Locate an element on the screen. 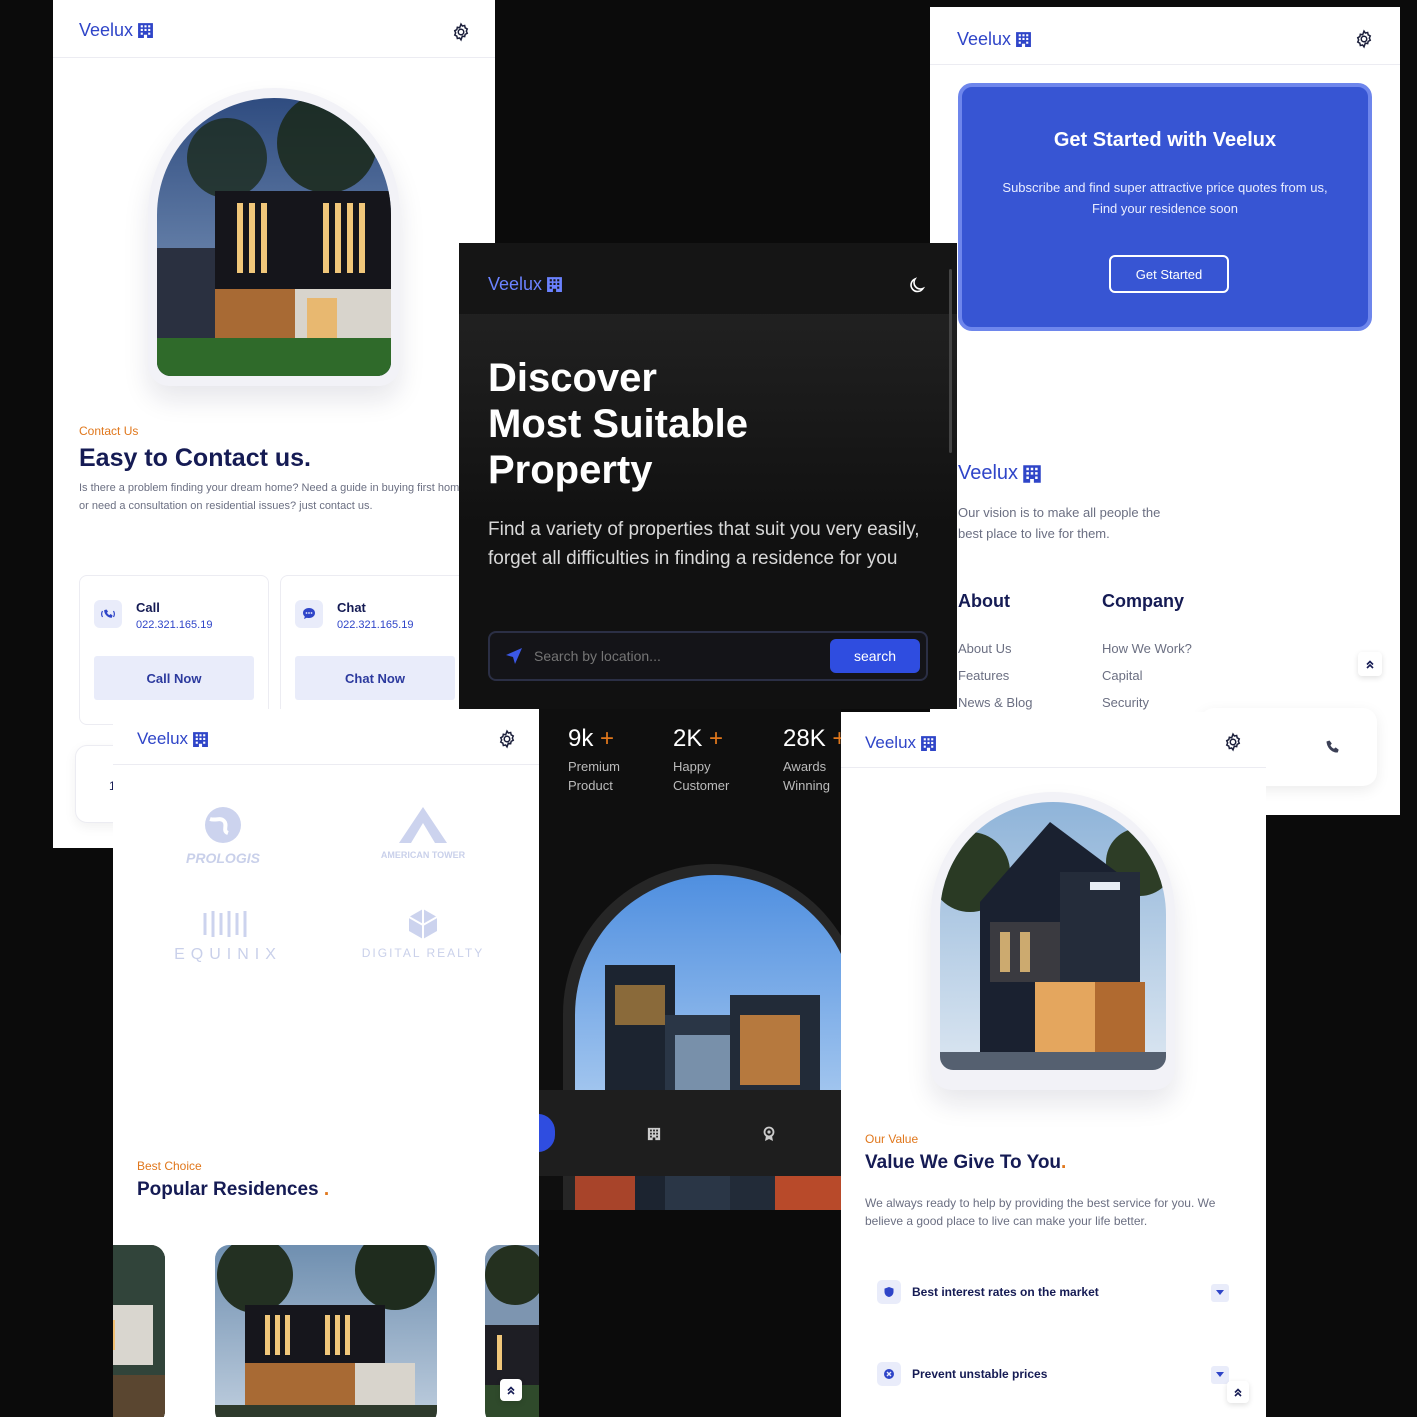 Image resolution: width=1417 pixels, height=1417 pixels. footer-brand-logo: Veelux is located at coordinates (1000, 473).